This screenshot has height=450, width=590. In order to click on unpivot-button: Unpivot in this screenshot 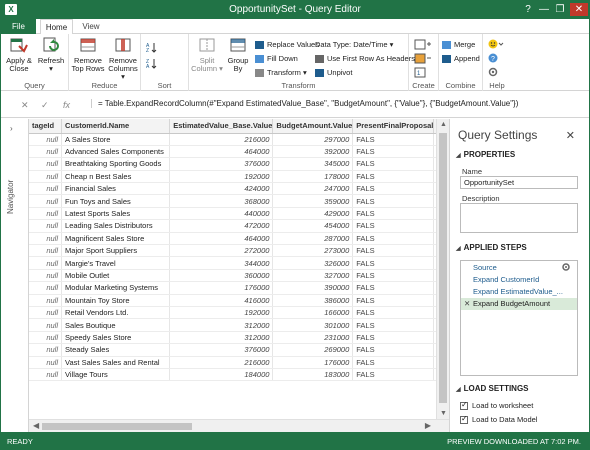, I will do `click(333, 72)`.